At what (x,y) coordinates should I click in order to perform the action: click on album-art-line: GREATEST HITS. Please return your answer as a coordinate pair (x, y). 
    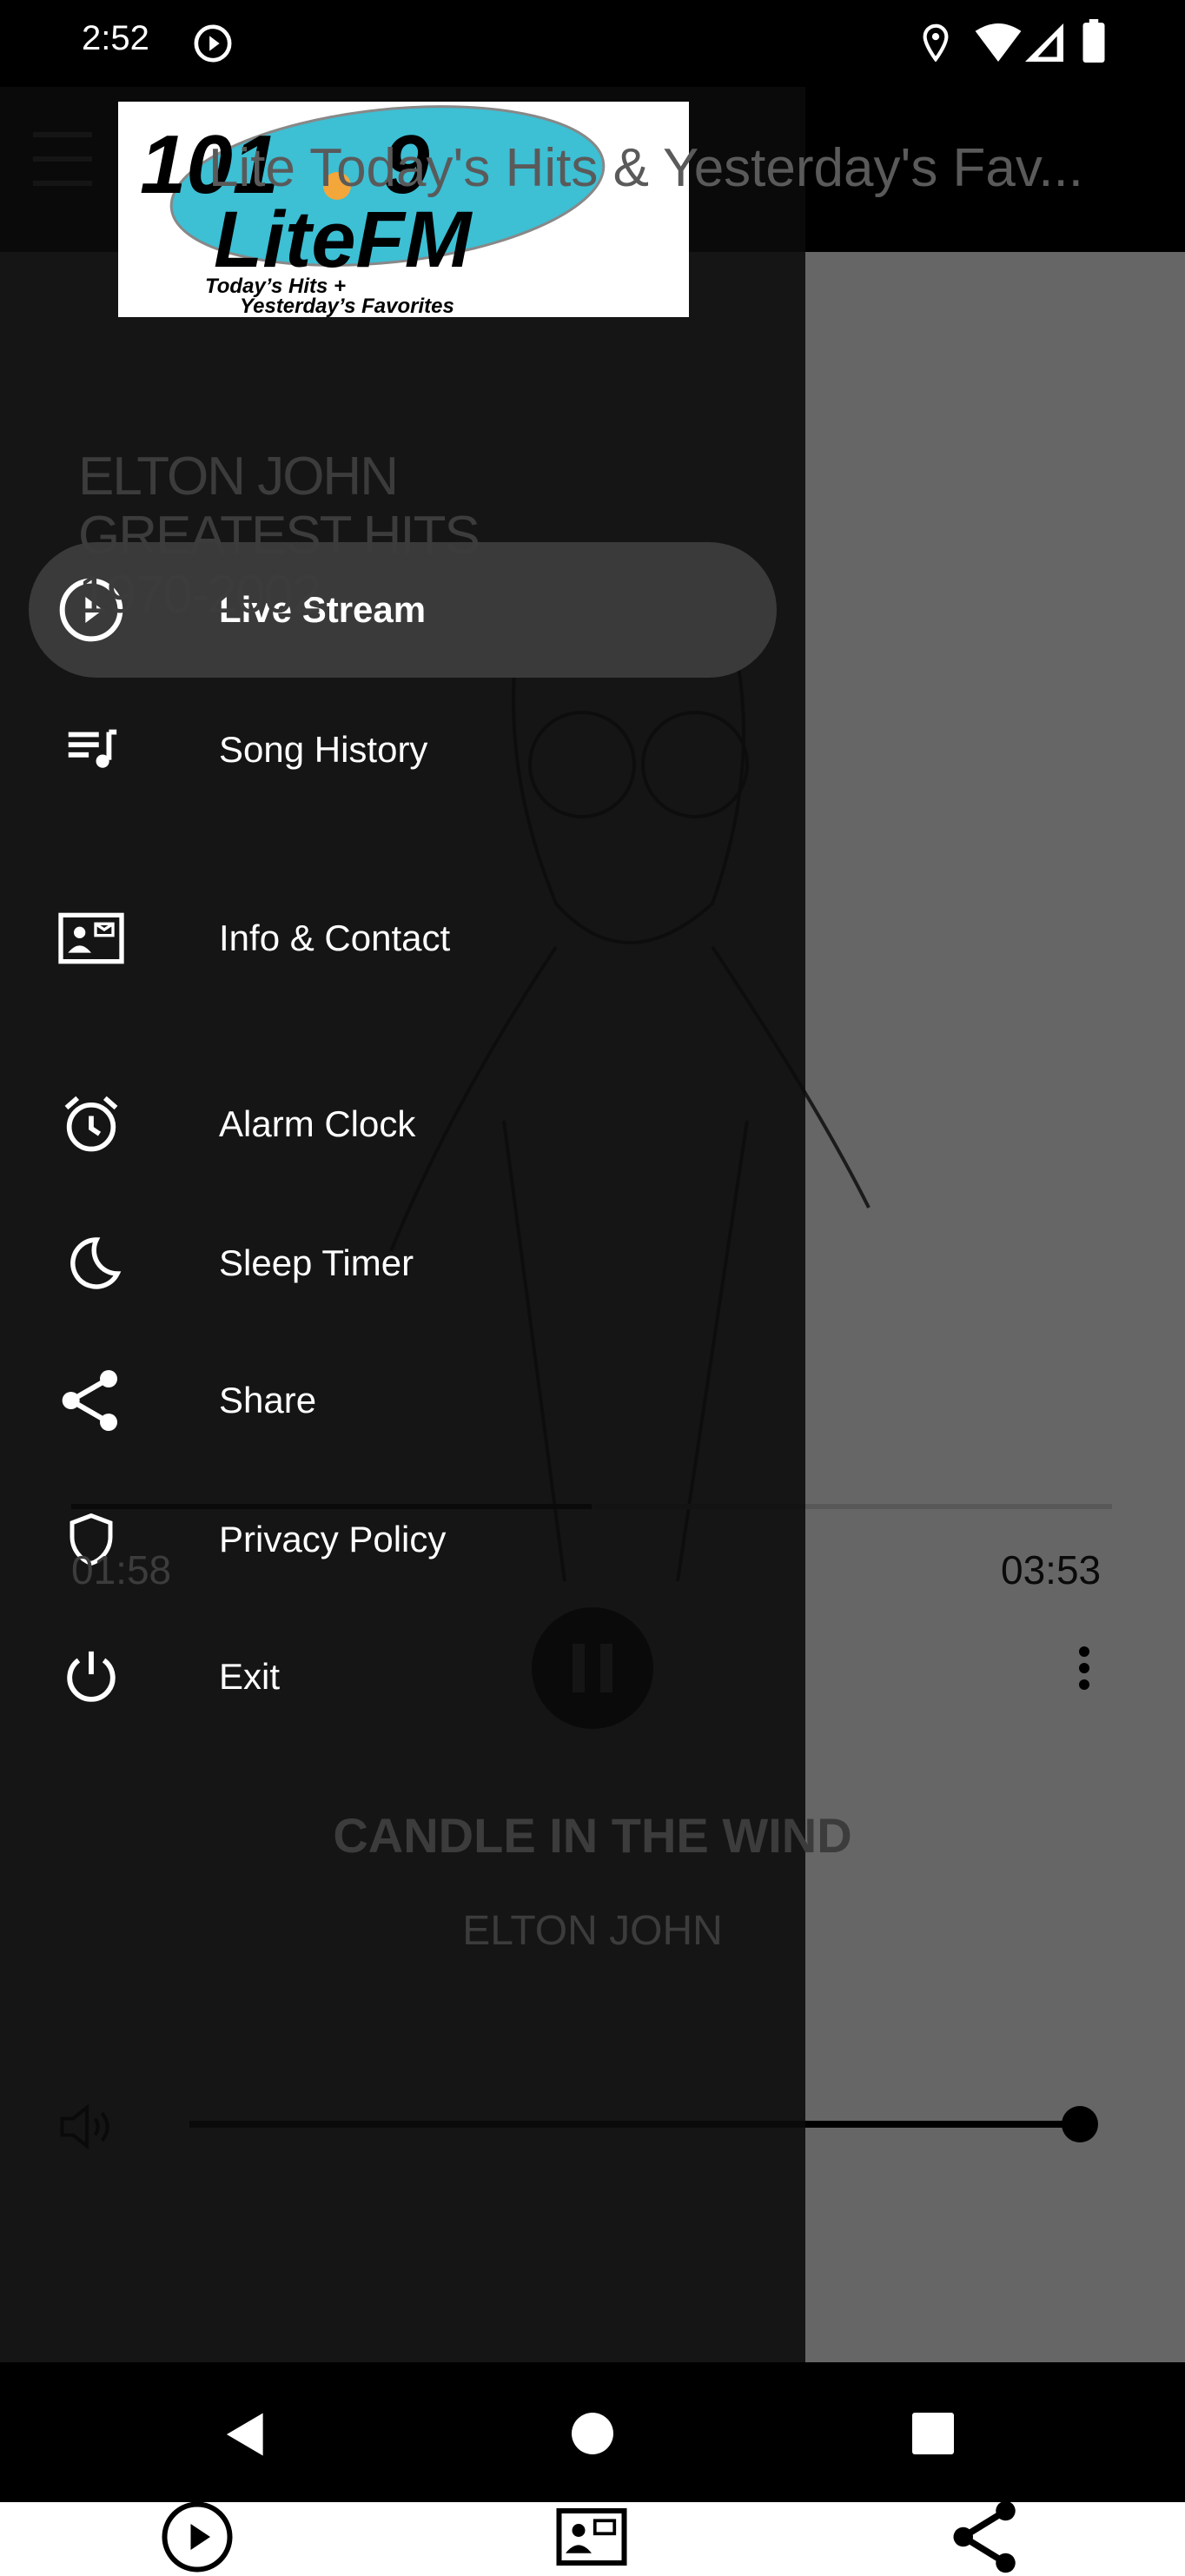
    Looking at the image, I should click on (279, 536).